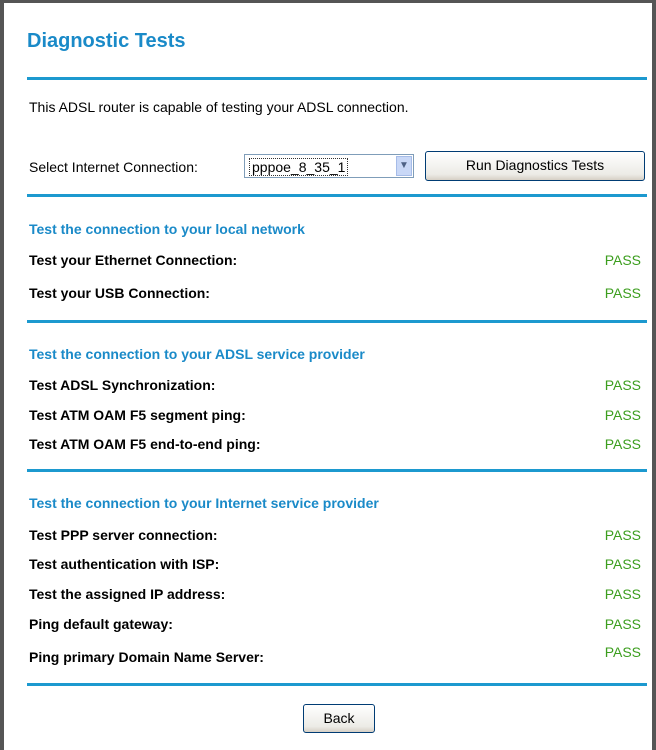  What do you see at coordinates (119, 293) in the screenshot?
I see `test-label: Test your USB Connection:` at bounding box center [119, 293].